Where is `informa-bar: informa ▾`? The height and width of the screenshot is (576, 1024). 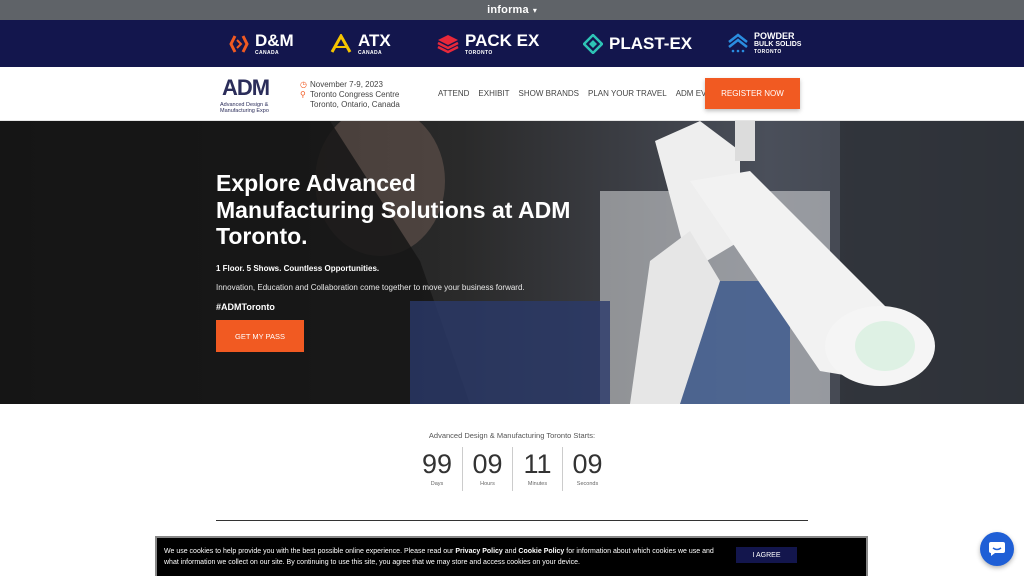
informa-bar: informa ▾ is located at coordinates (512, 10).